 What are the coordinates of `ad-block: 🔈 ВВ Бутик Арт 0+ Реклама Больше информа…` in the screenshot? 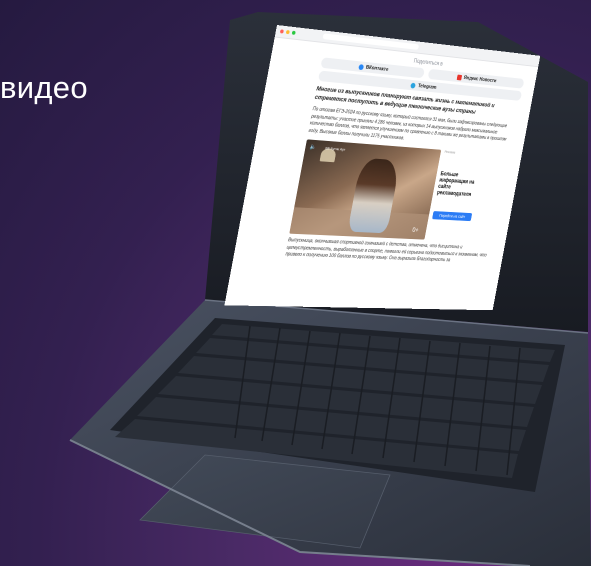 It's located at (399, 190).